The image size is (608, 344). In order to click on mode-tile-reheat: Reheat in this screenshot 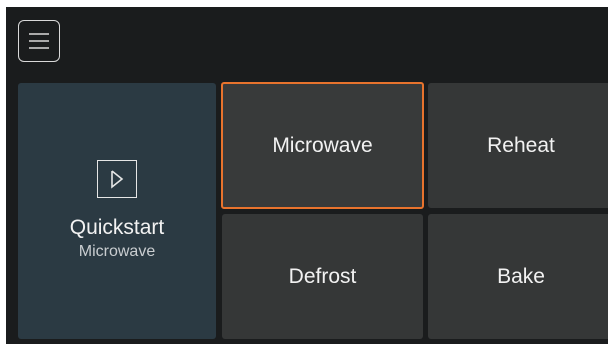, I will do `click(518, 145)`.